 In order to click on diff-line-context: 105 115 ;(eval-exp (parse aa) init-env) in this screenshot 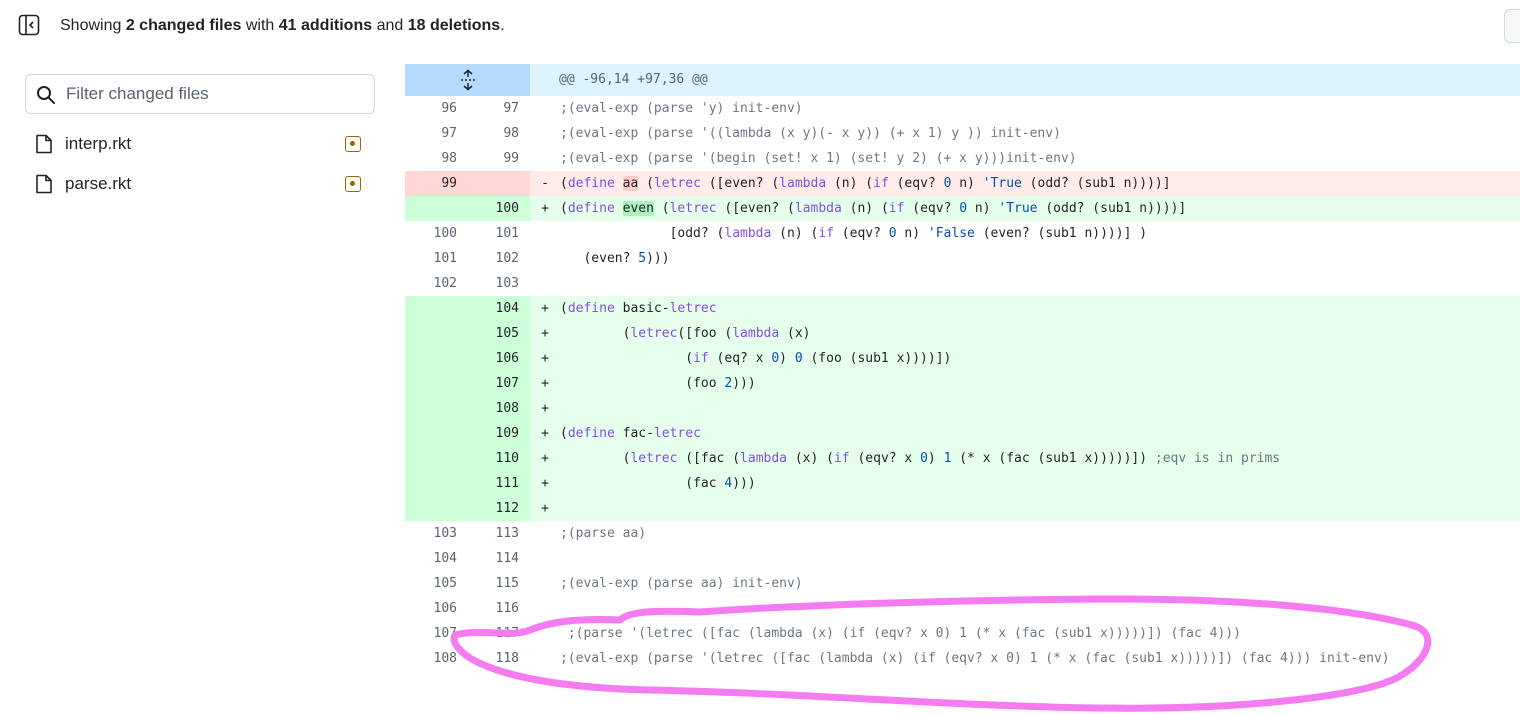, I will do `click(962, 583)`.